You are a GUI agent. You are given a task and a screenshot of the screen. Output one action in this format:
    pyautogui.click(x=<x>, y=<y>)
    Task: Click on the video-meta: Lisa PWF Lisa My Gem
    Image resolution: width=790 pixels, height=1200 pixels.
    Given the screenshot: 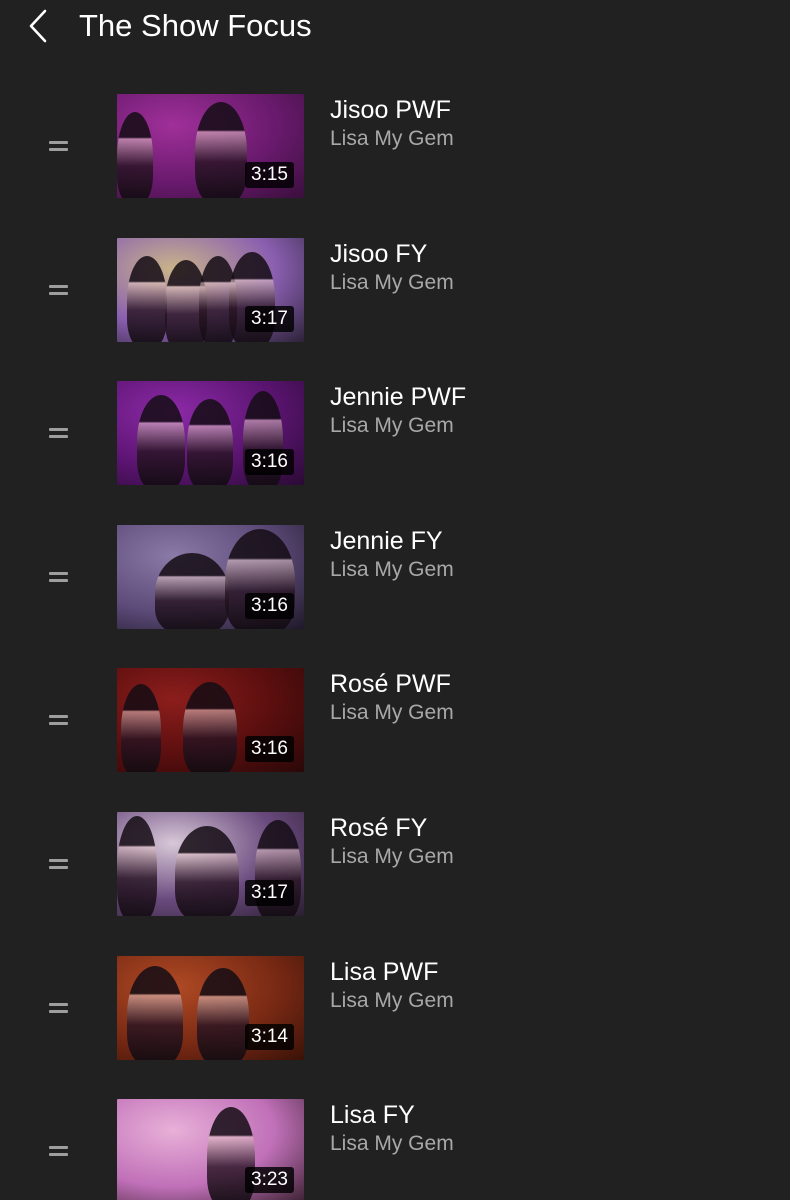 What is the action you would take?
    pyautogui.click(x=392, y=986)
    